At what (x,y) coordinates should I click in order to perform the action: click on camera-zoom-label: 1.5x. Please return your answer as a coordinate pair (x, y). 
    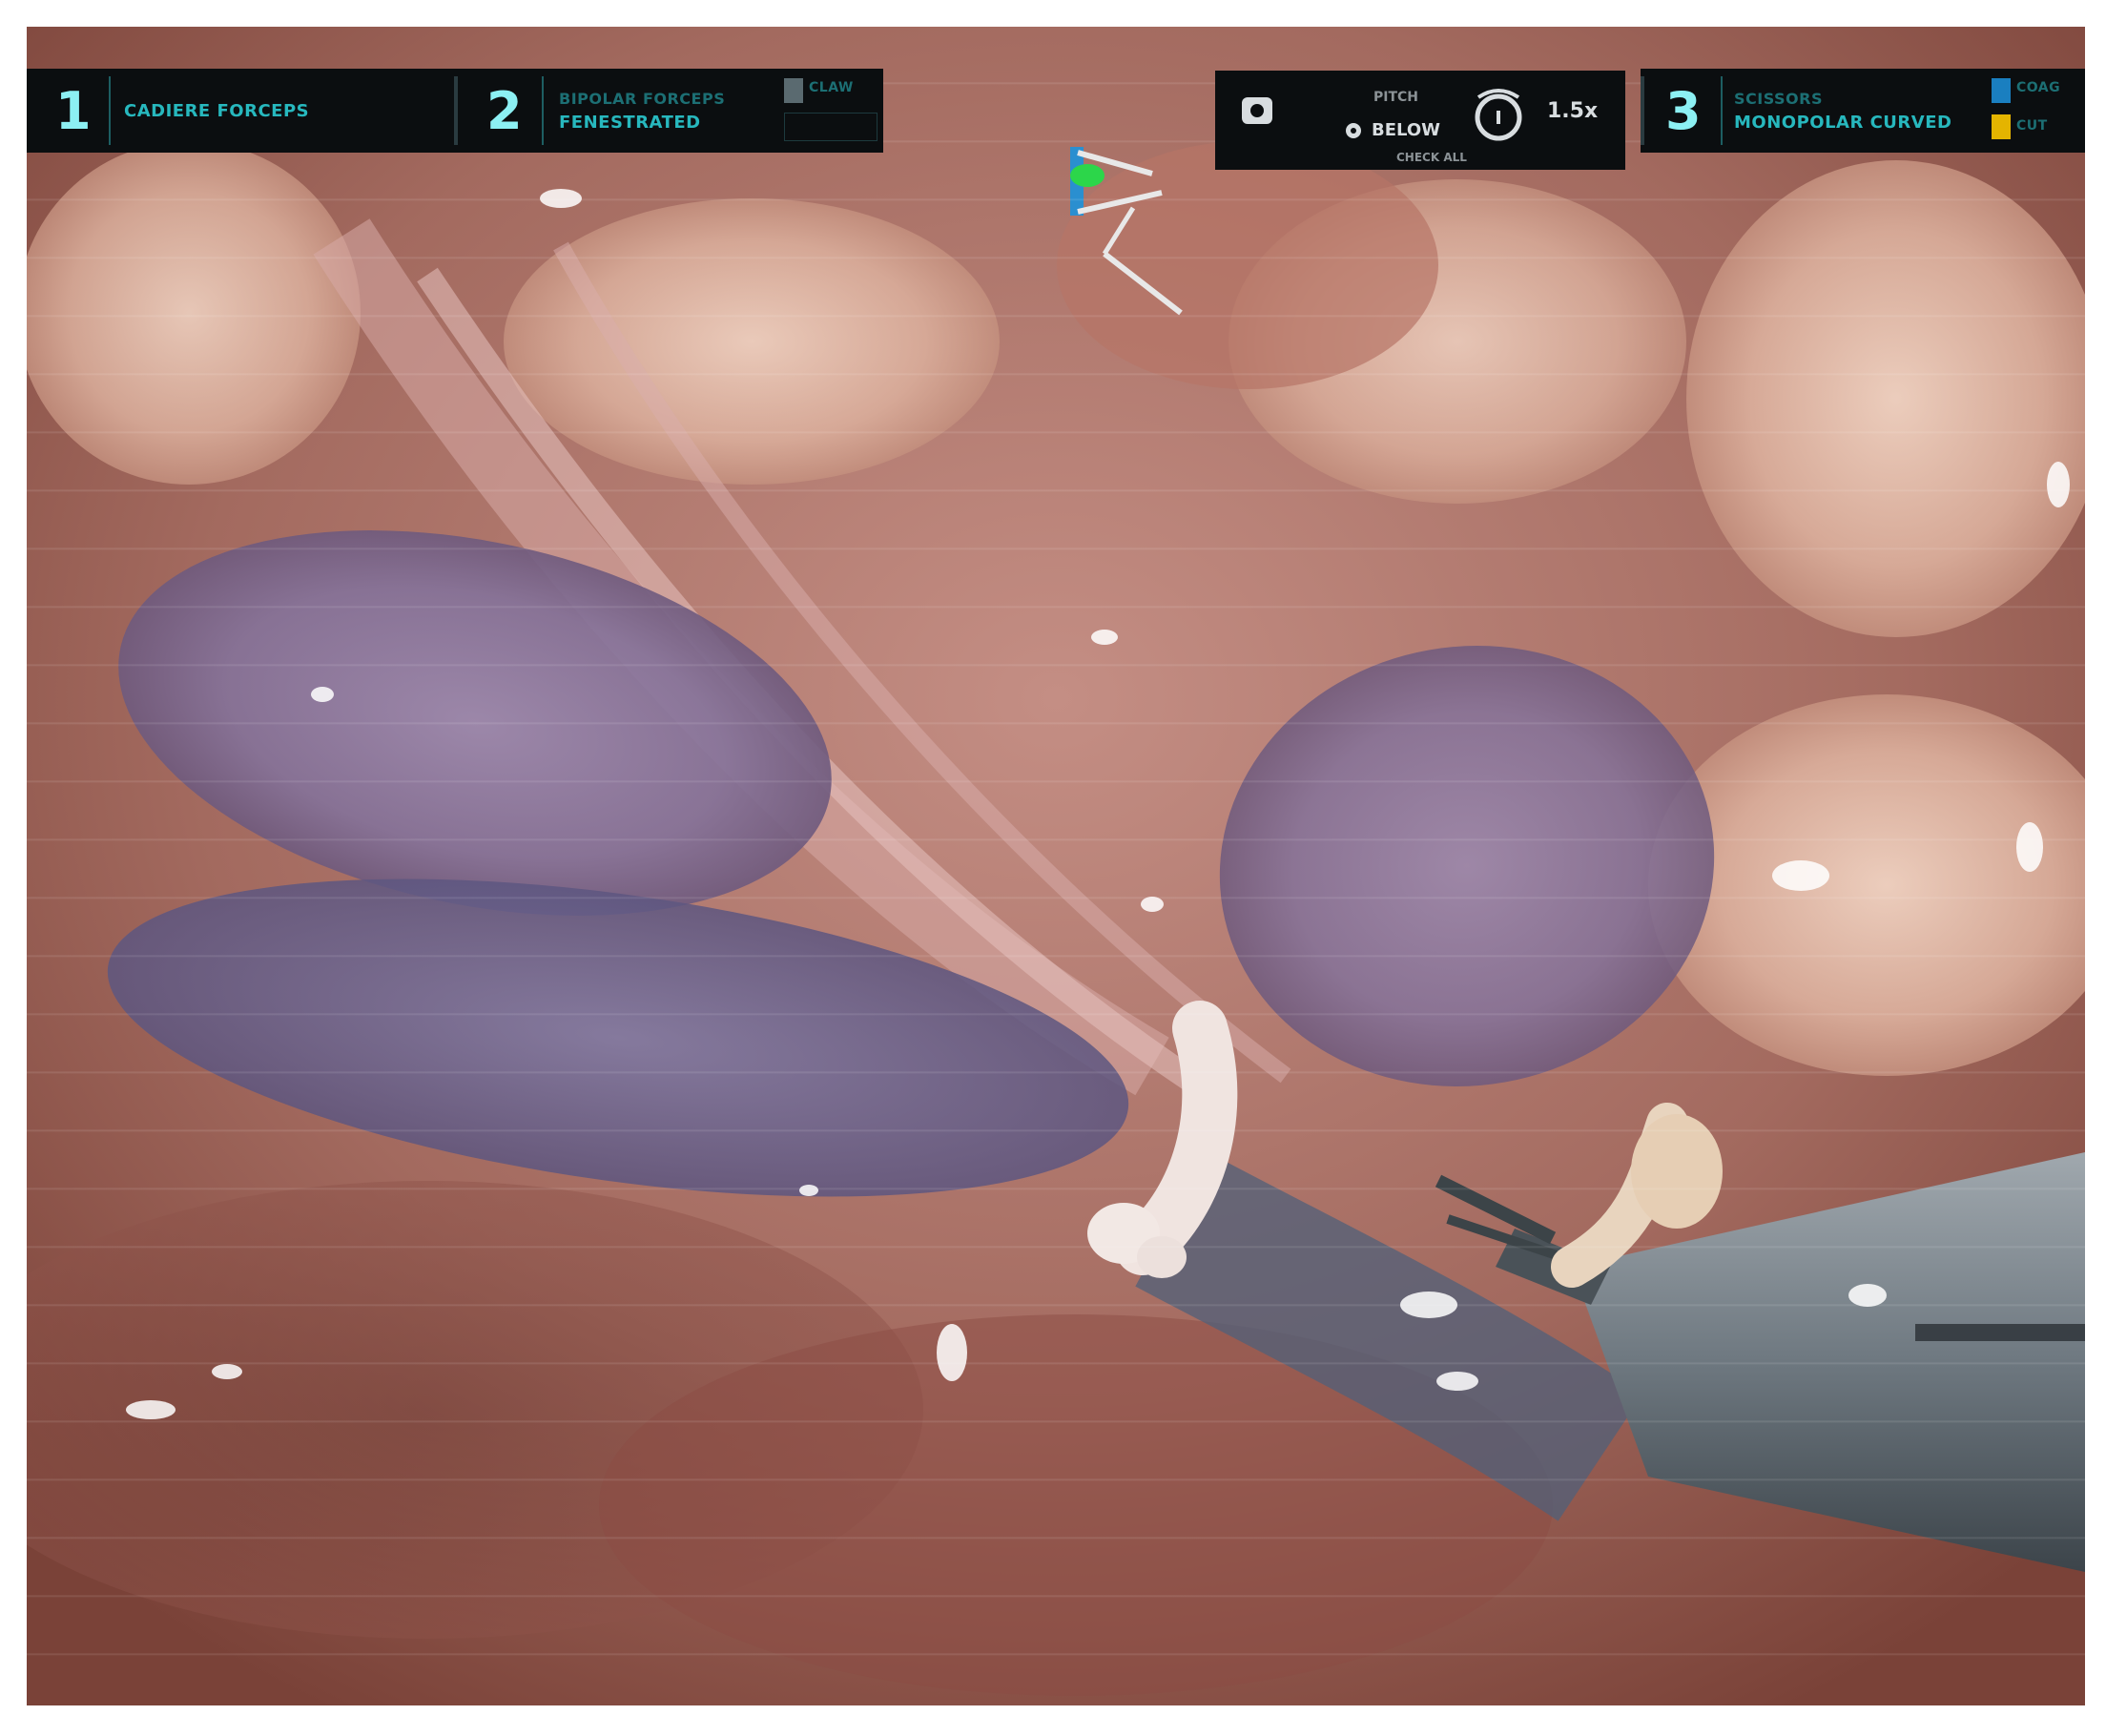
    Looking at the image, I should click on (1573, 111).